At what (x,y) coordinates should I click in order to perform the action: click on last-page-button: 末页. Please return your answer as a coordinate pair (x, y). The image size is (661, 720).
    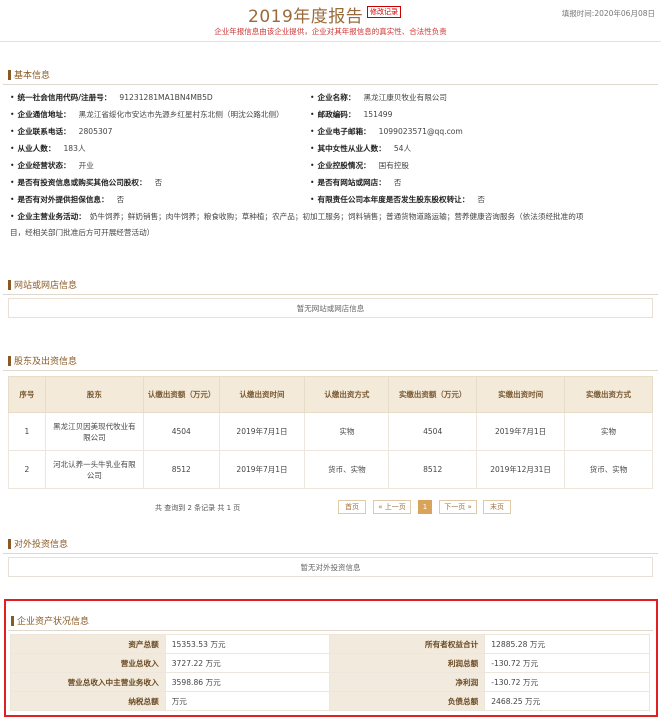
    Looking at the image, I should click on (497, 507).